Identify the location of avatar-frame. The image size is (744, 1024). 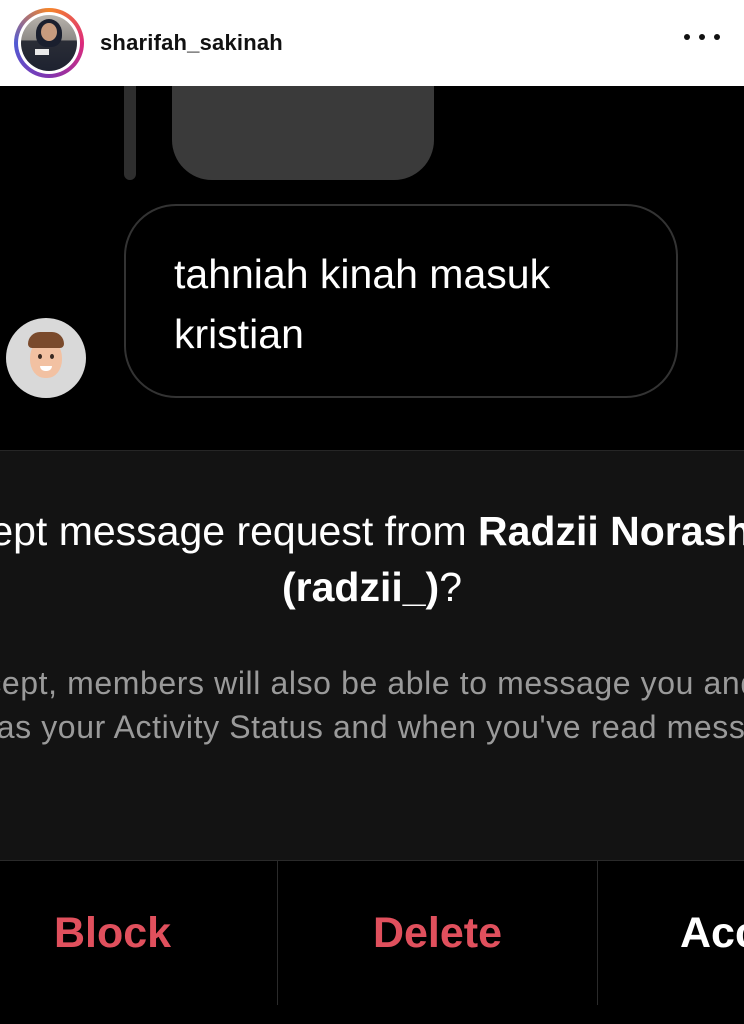
(49, 43).